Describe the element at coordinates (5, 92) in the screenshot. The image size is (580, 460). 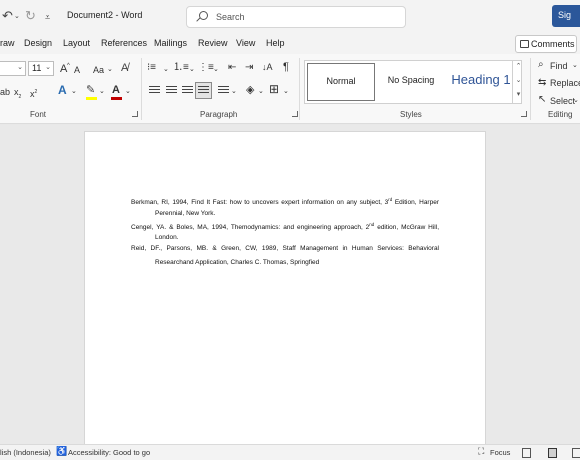
I see `strikethrough-icon: ab` at that location.